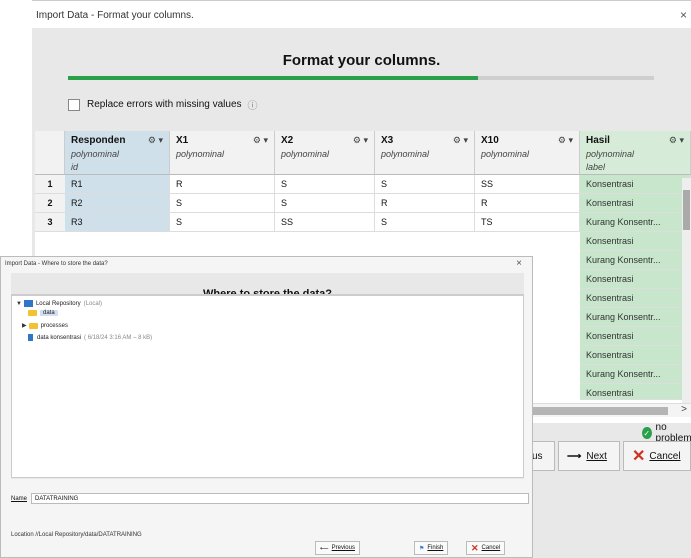 This screenshot has width=691, height=558. I want to click on front-finish-button: ⚑ Finish, so click(431, 548).